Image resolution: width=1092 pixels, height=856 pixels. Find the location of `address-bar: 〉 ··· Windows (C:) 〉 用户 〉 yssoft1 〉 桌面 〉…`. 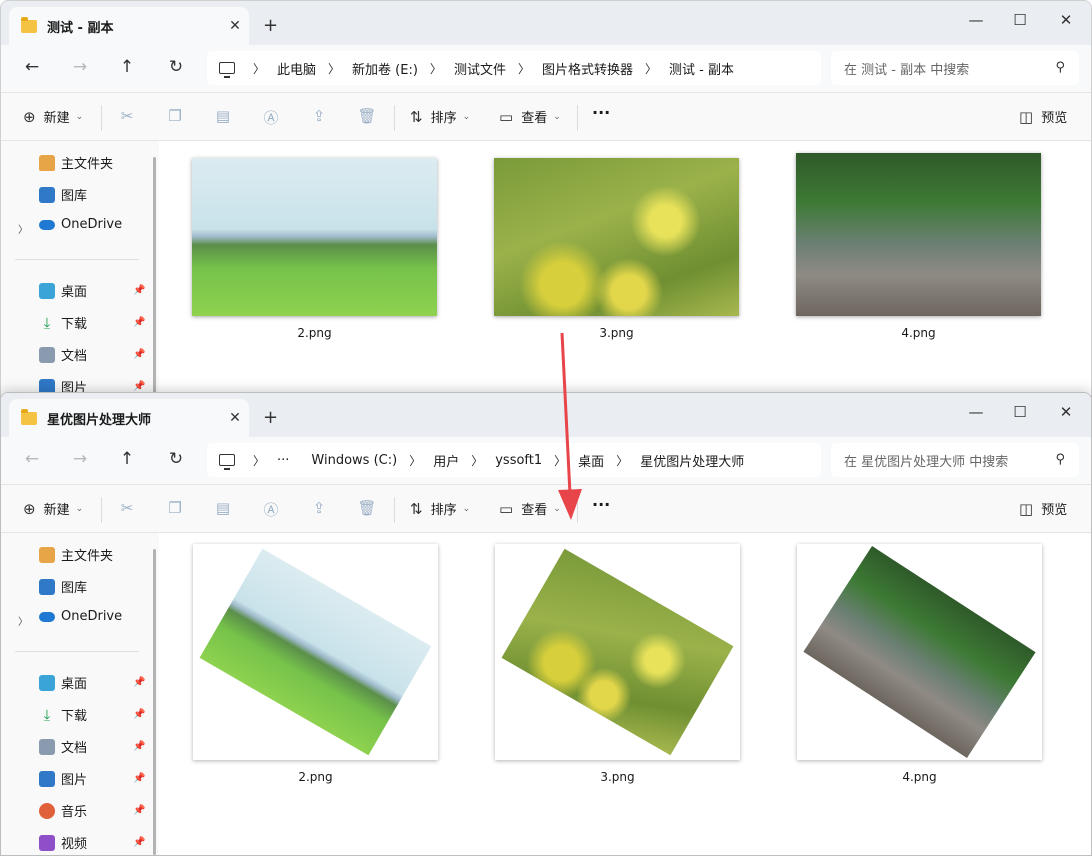

address-bar: 〉 ··· Windows (C:) 〉 用户 〉 yssoft1 〉 桌面 〉… is located at coordinates (514, 460).